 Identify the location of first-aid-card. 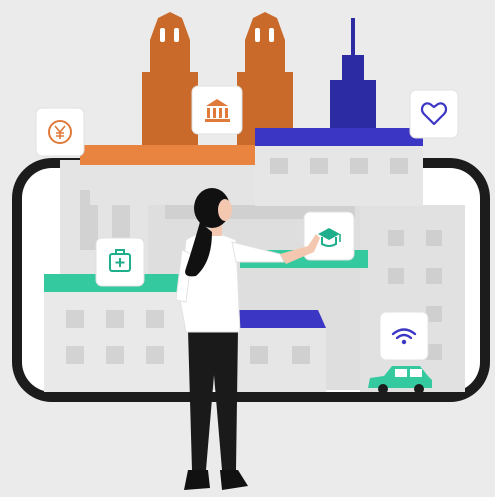
(120, 262).